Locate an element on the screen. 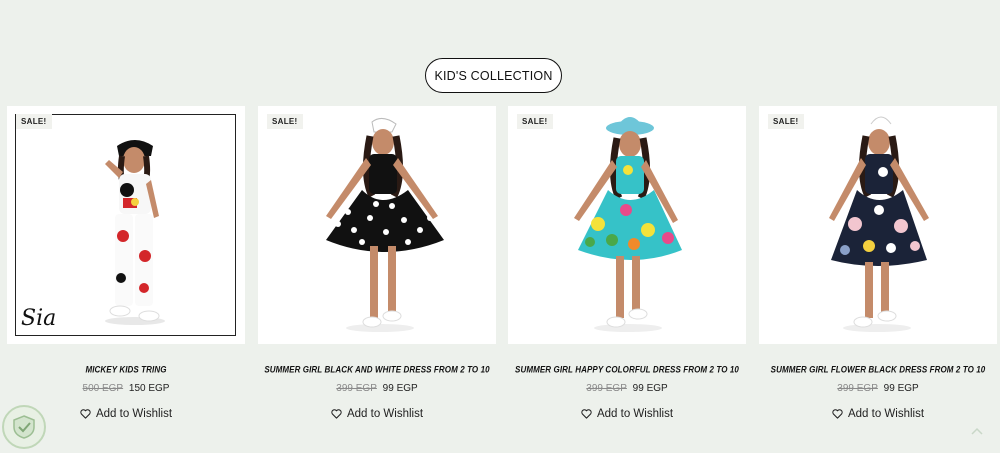 The image size is (1000, 453). product-title: MICKEY KIDS TRING is located at coordinates (126, 369).